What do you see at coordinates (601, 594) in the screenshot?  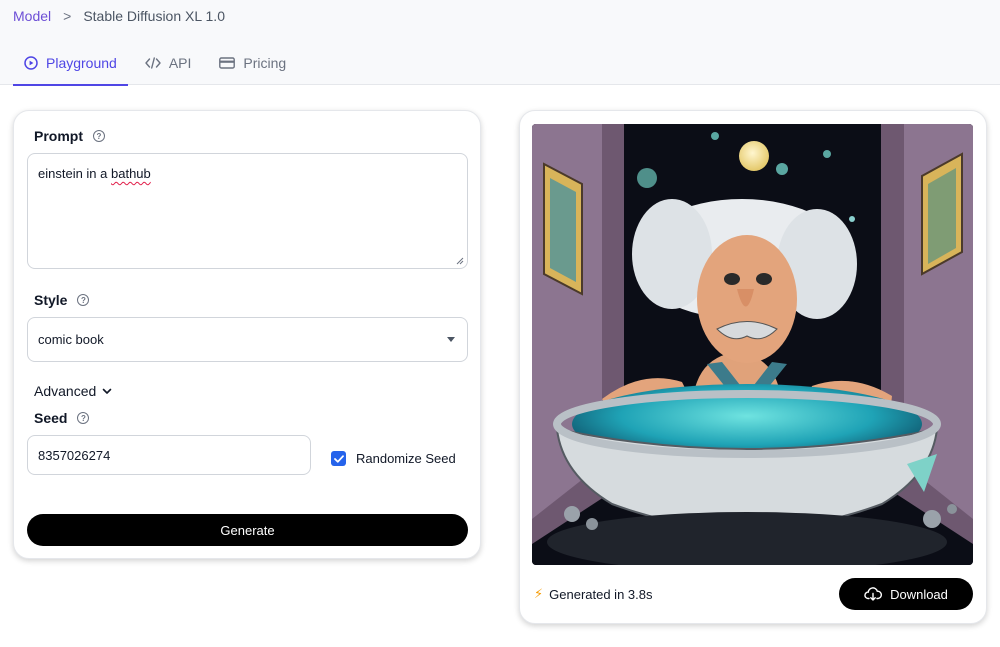 I see `generation-time-text: Generated in 3.8s` at bounding box center [601, 594].